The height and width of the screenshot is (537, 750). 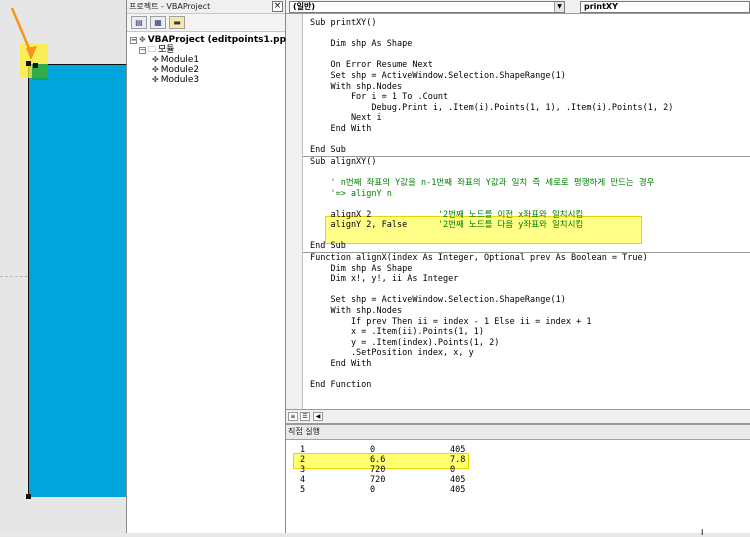 I want to click on row-index: 2, so click(x=303, y=460).